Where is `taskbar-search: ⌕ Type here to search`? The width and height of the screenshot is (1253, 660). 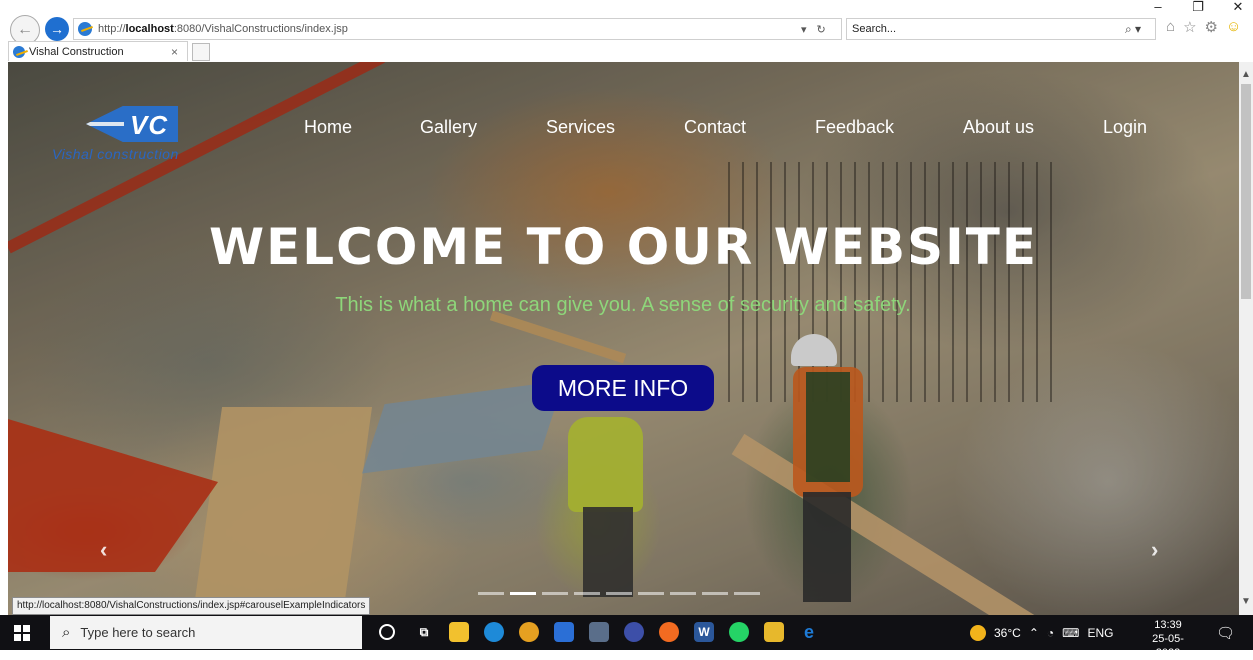
taskbar-search: ⌕ Type here to search is located at coordinates (206, 632).